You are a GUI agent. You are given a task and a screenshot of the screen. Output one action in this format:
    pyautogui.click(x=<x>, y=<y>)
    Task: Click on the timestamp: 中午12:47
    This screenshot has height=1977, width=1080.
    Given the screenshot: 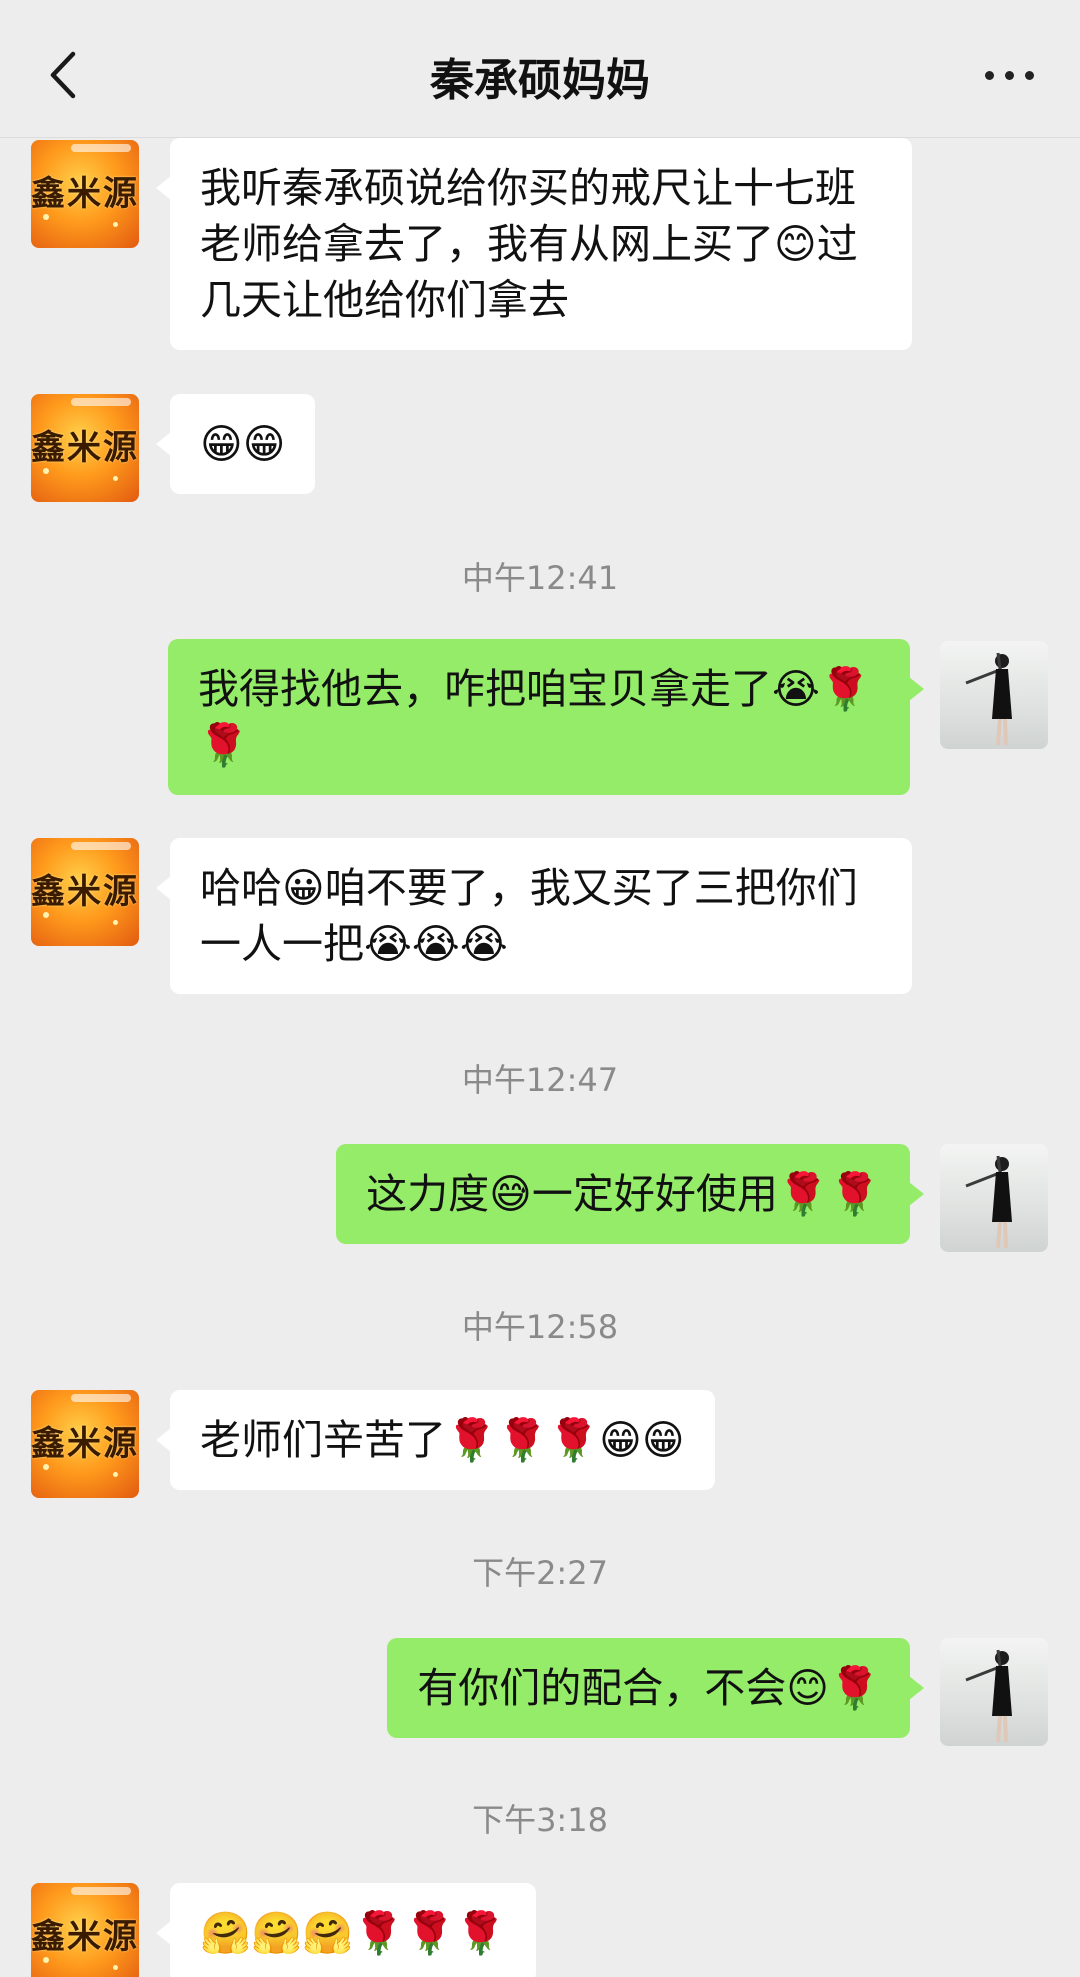 What is the action you would take?
    pyautogui.click(x=540, y=1080)
    